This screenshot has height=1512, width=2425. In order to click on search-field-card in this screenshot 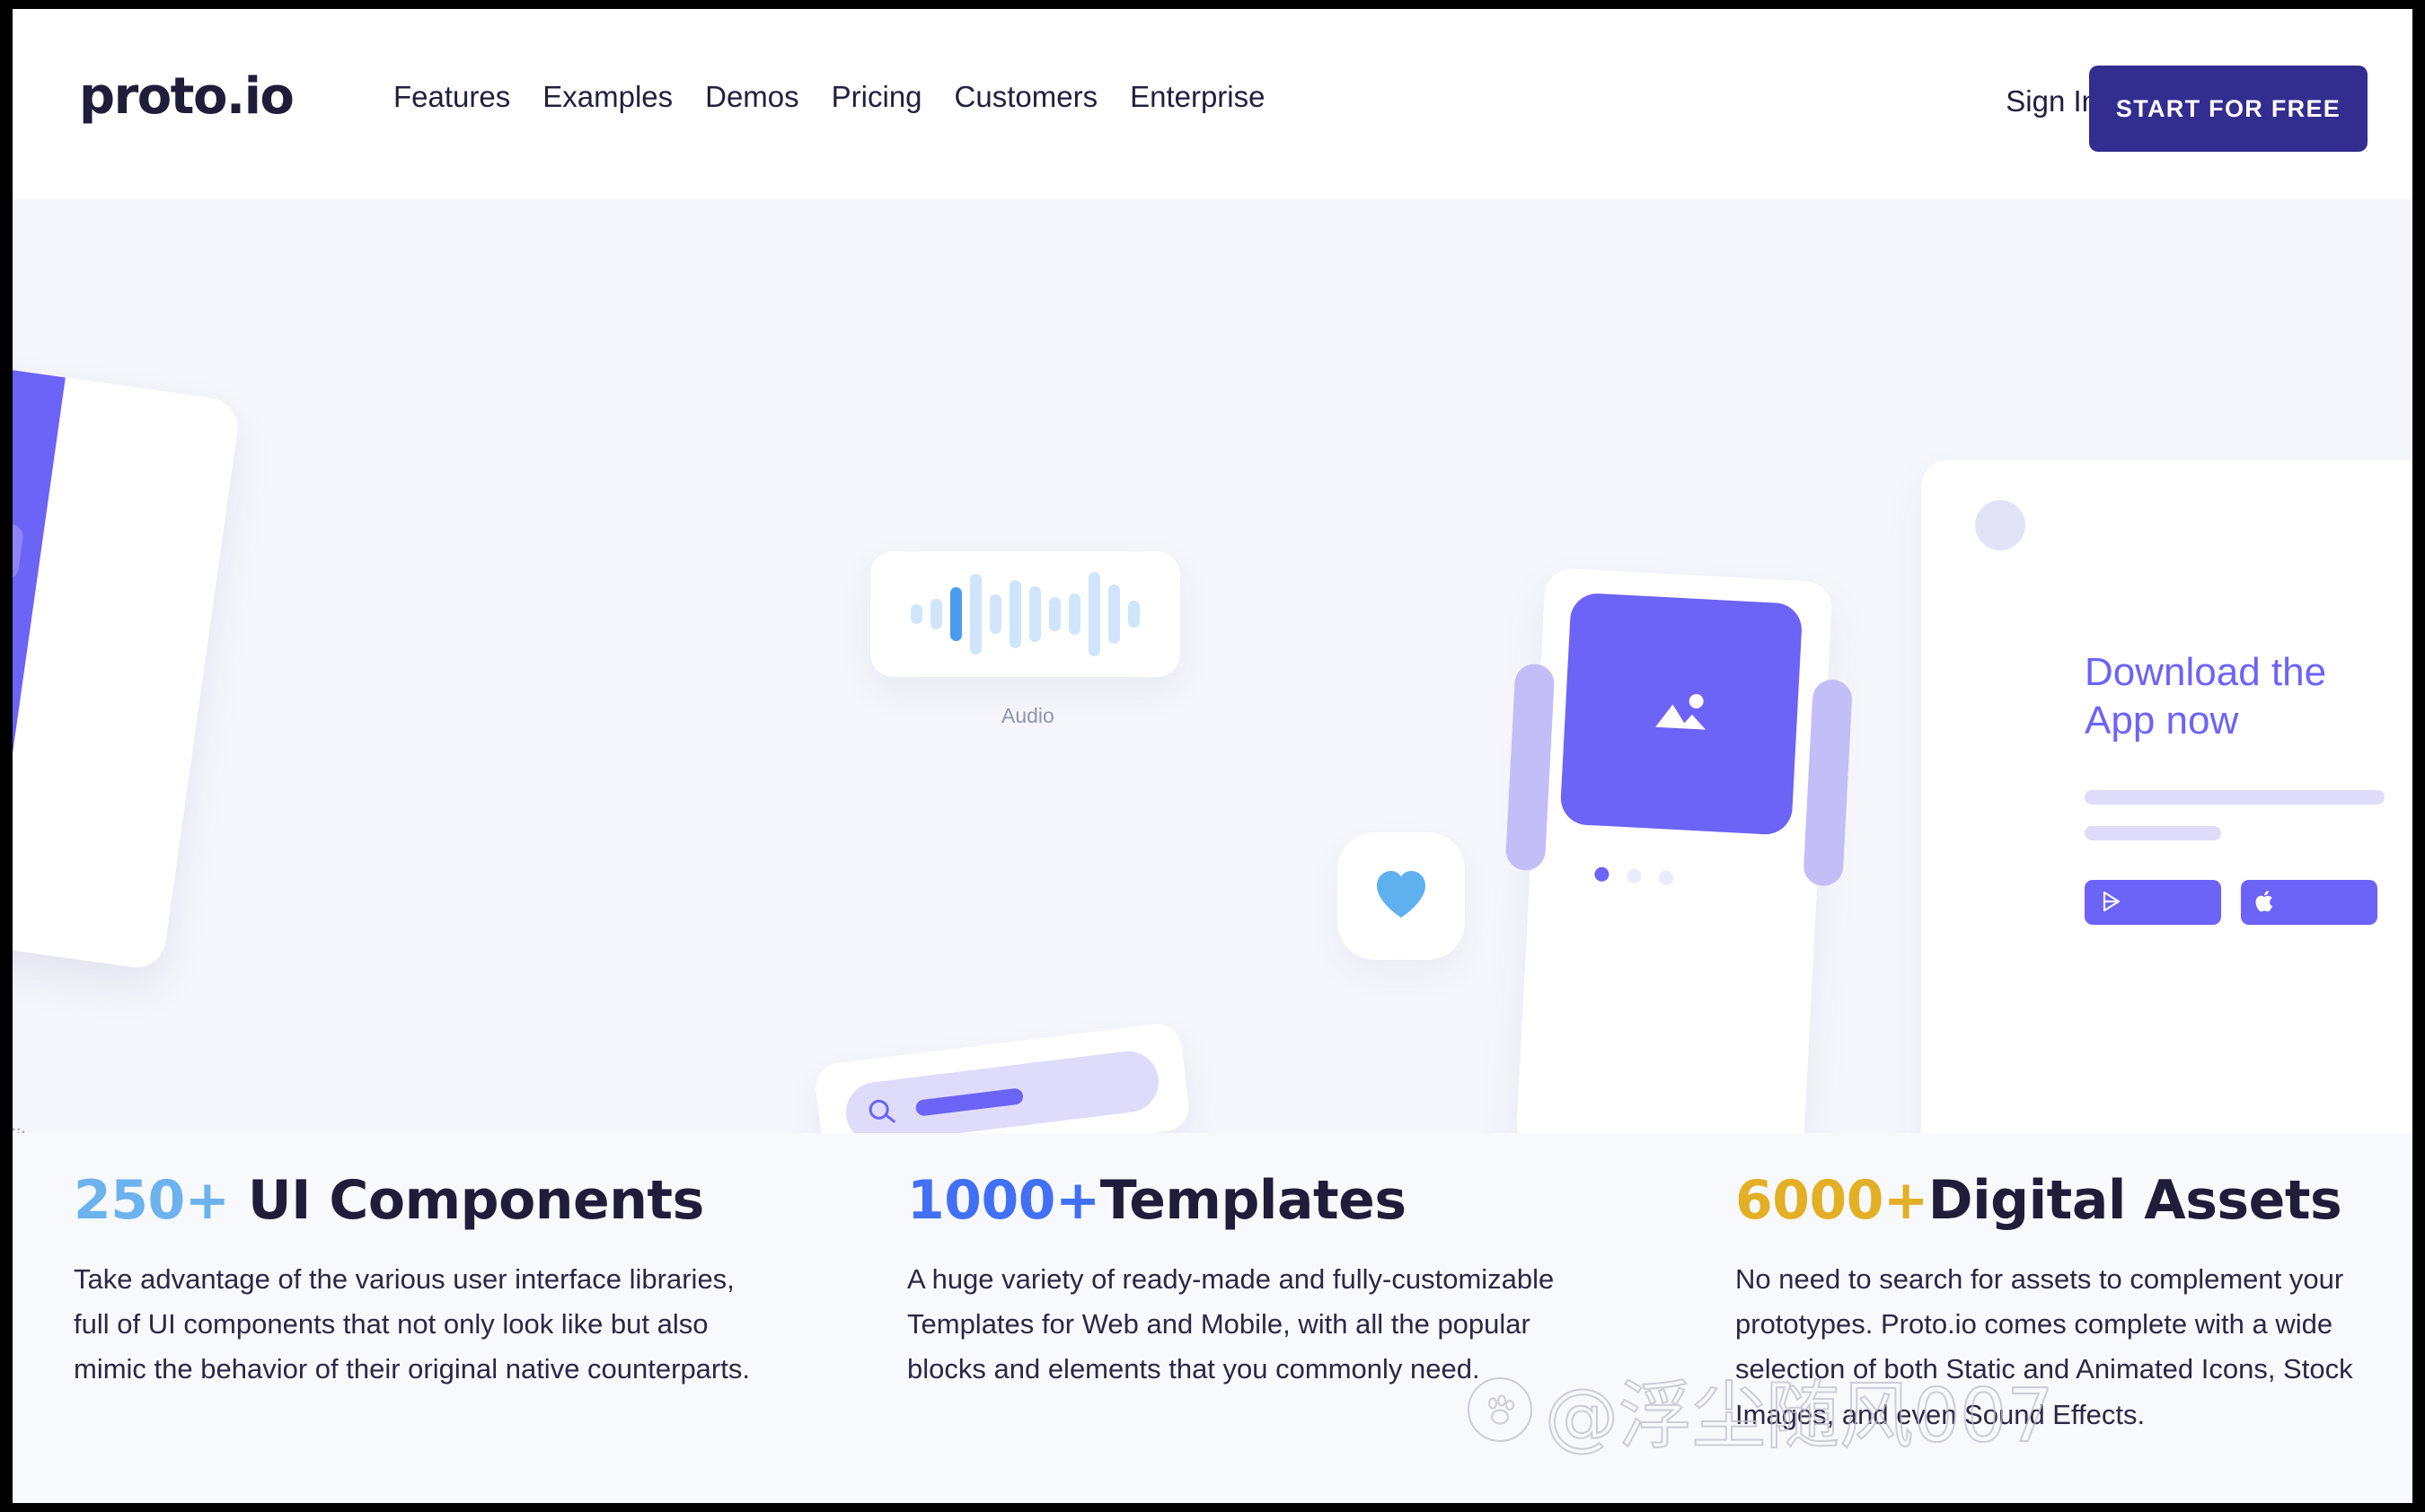, I will do `click(1002, 1077)`.